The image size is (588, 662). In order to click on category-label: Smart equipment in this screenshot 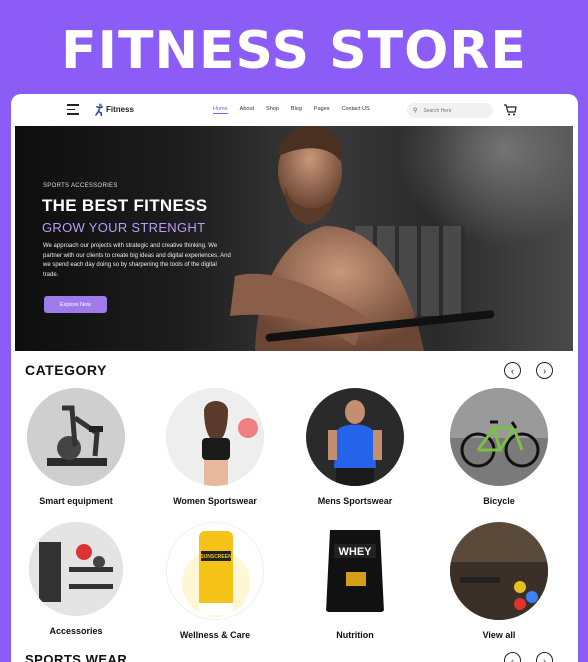, I will do `click(76, 501)`.